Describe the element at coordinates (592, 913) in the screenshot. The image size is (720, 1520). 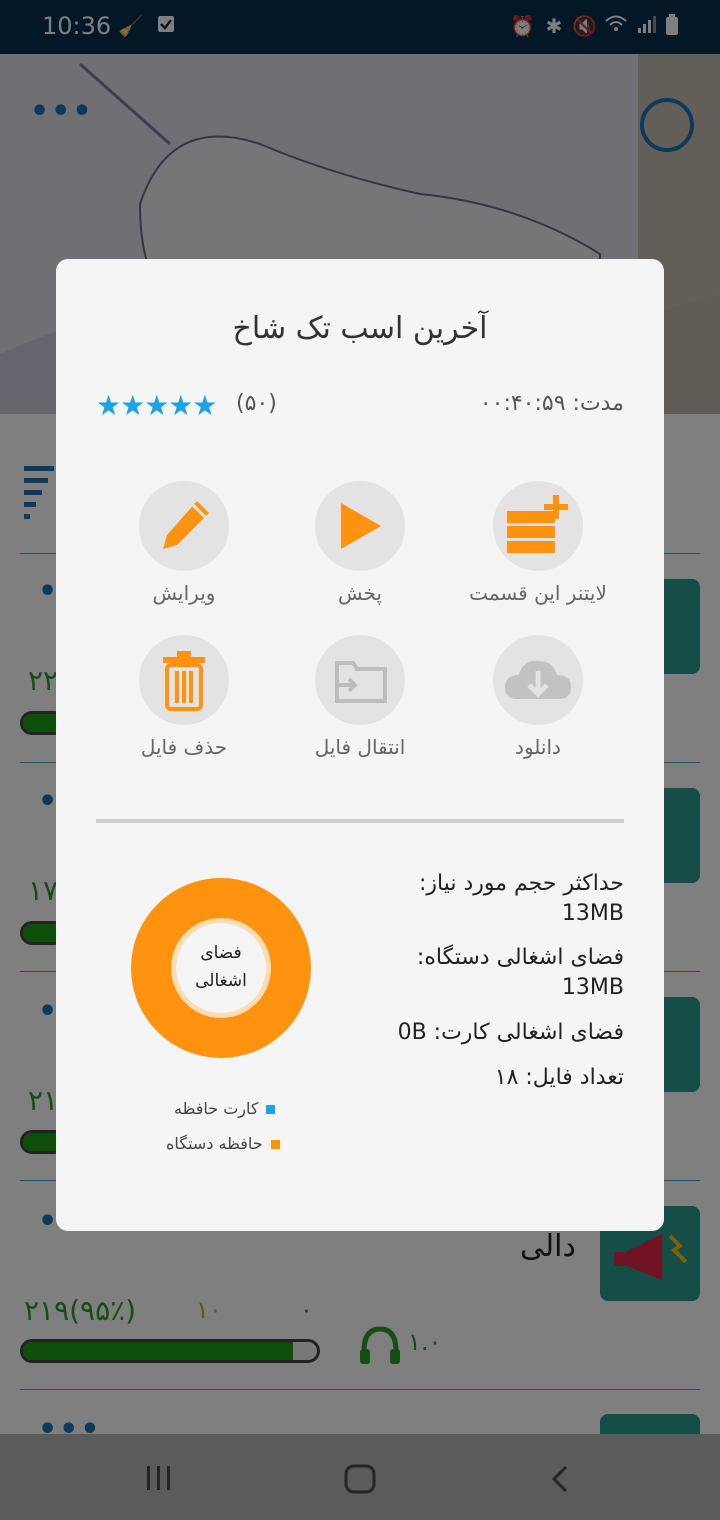
I see `max-size-value: 13MB` at that location.